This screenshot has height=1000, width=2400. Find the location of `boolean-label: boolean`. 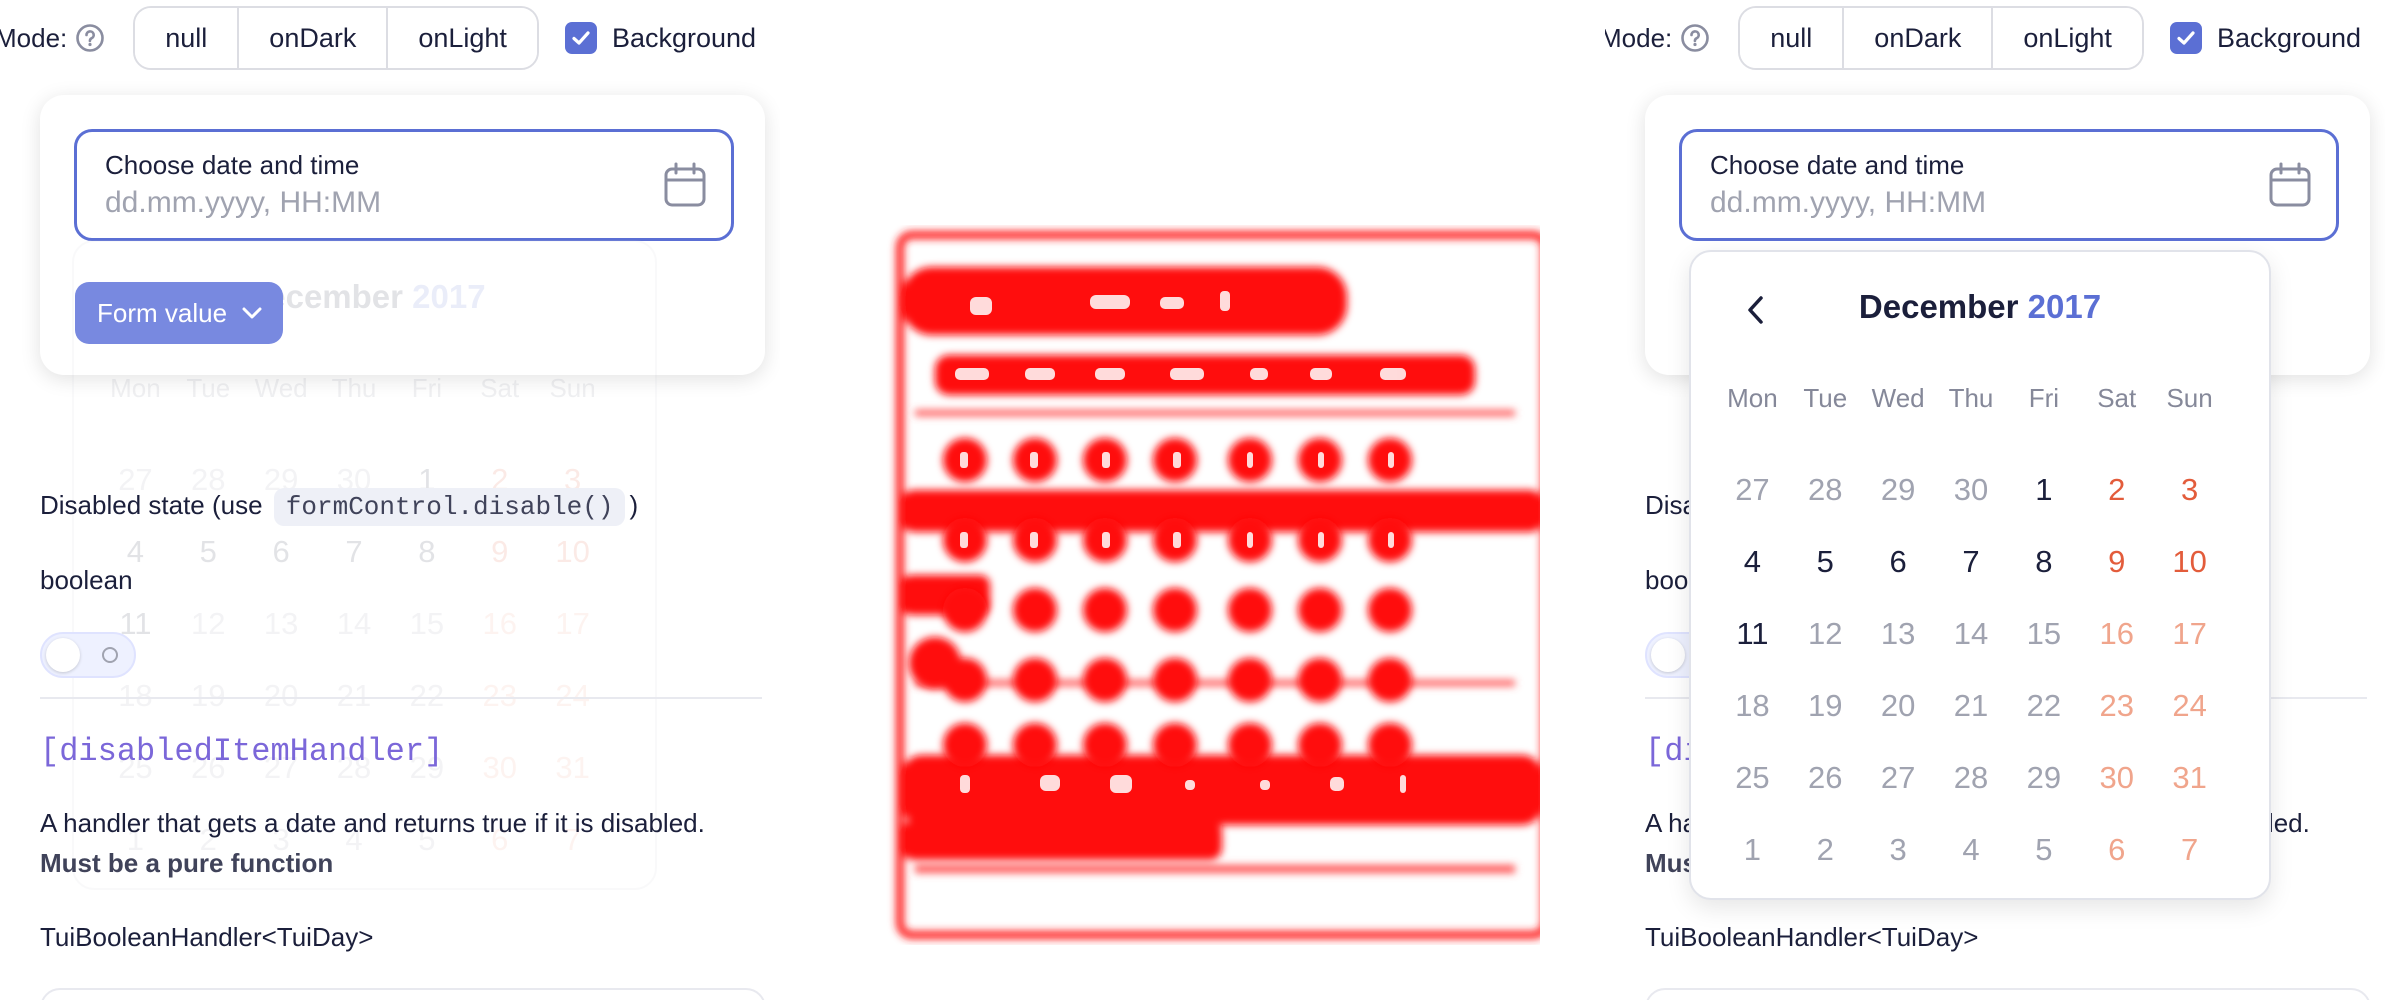

boolean-label: boolean is located at coordinates (86, 580).